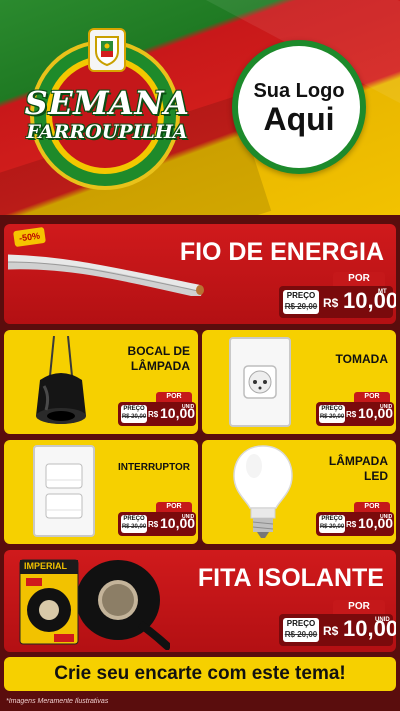  Describe the element at coordinates (107, 50) in the screenshot. I see `coat-of-arms-icon` at that location.